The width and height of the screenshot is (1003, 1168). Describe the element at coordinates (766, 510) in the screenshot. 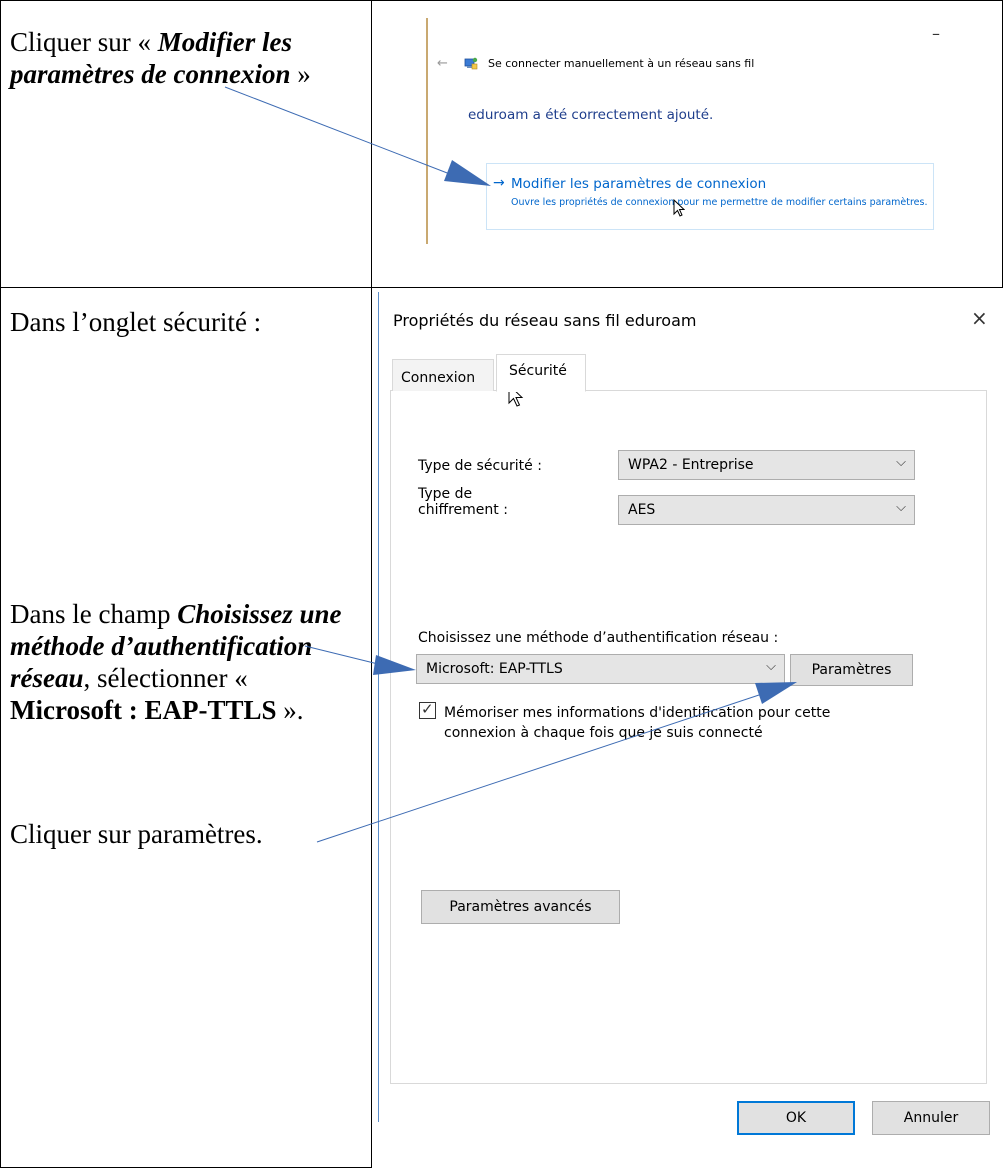

I see `encryption-type-select: AES ⌵` at that location.